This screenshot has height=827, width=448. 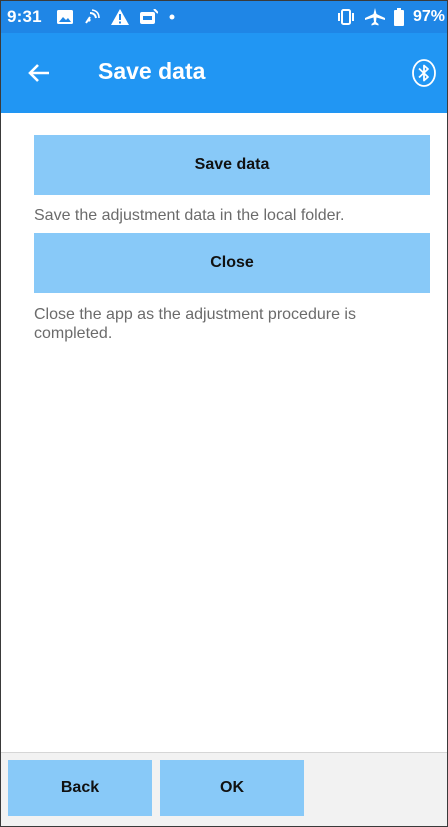 I want to click on dot-icon, so click(x=172, y=17).